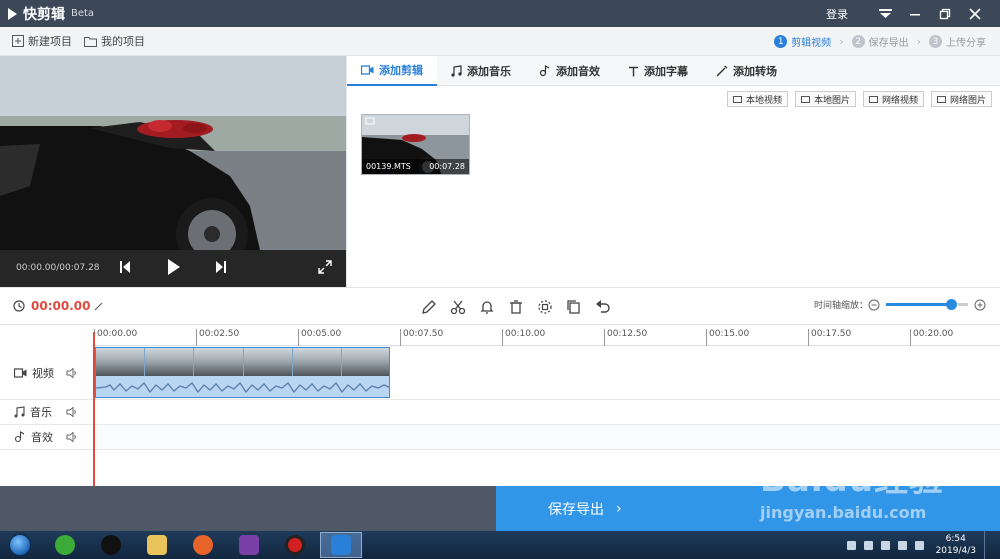 The image size is (1000, 559). I want to click on start-button, so click(20, 545).